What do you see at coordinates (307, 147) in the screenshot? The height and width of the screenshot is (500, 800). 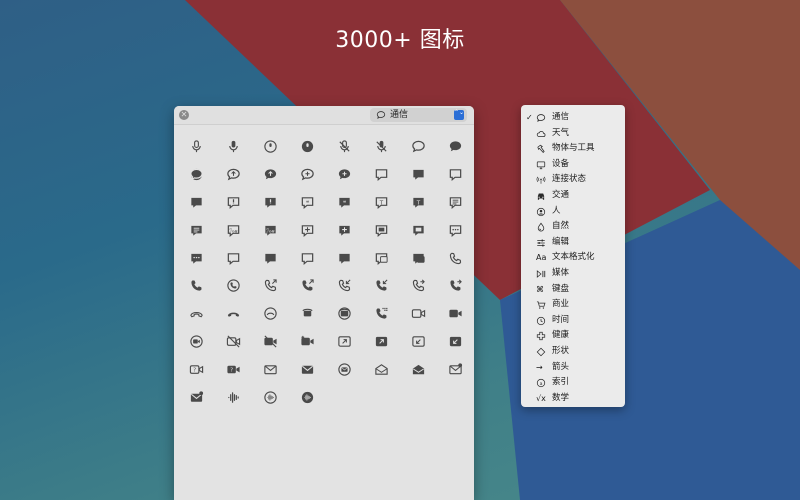 I see `mic-circle-fill-icon` at bounding box center [307, 147].